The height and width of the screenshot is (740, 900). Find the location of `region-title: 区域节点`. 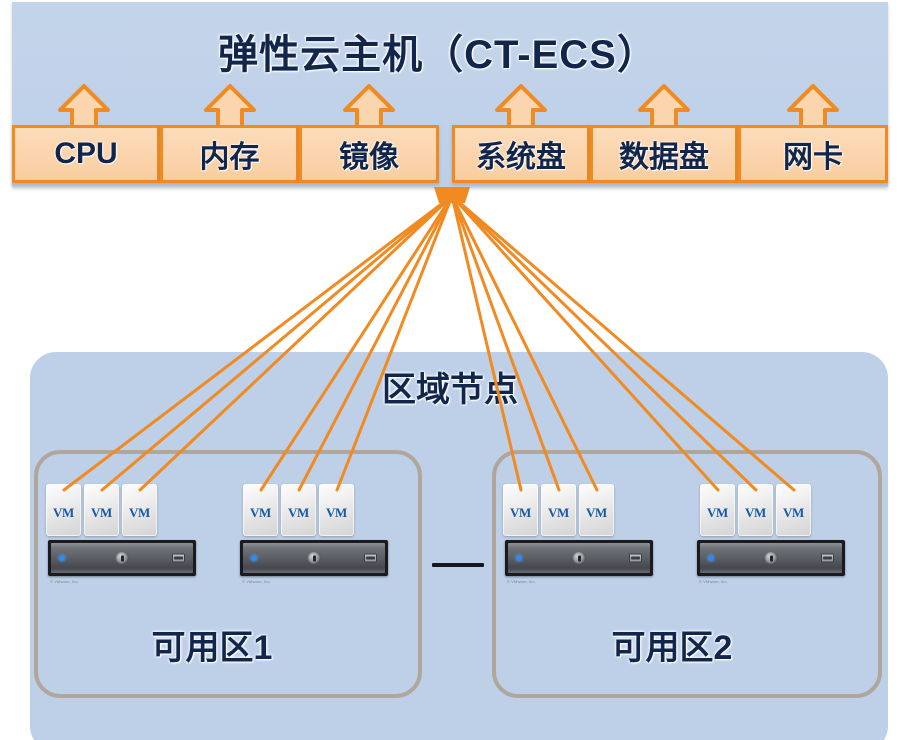

region-title: 区域节点 is located at coordinates (450, 390).